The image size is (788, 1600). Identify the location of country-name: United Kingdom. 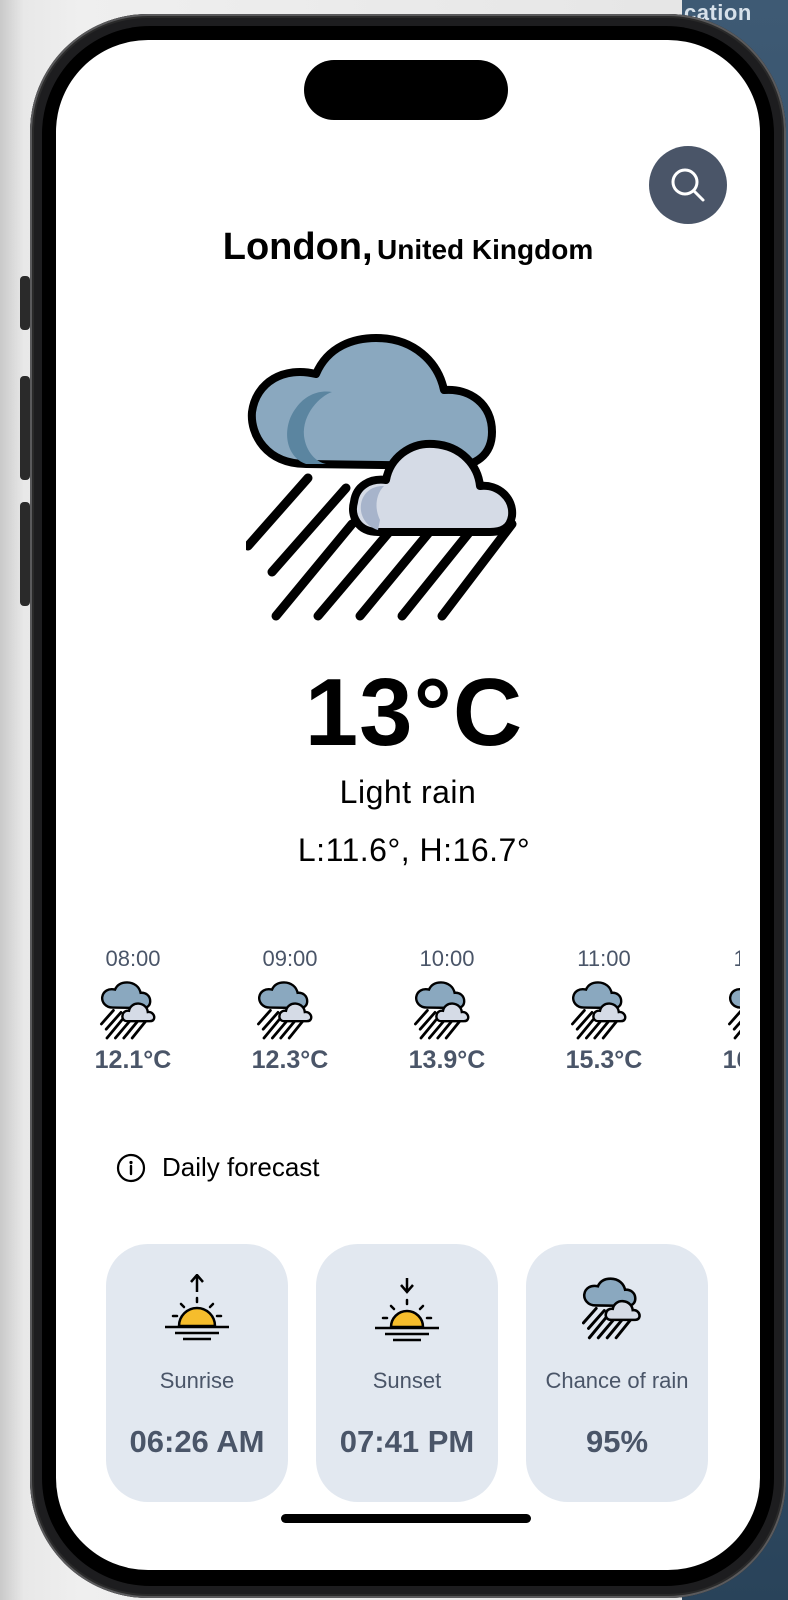
(485, 249).